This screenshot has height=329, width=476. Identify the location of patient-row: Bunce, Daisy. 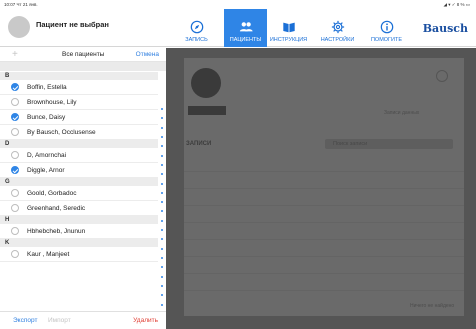
(79, 117).